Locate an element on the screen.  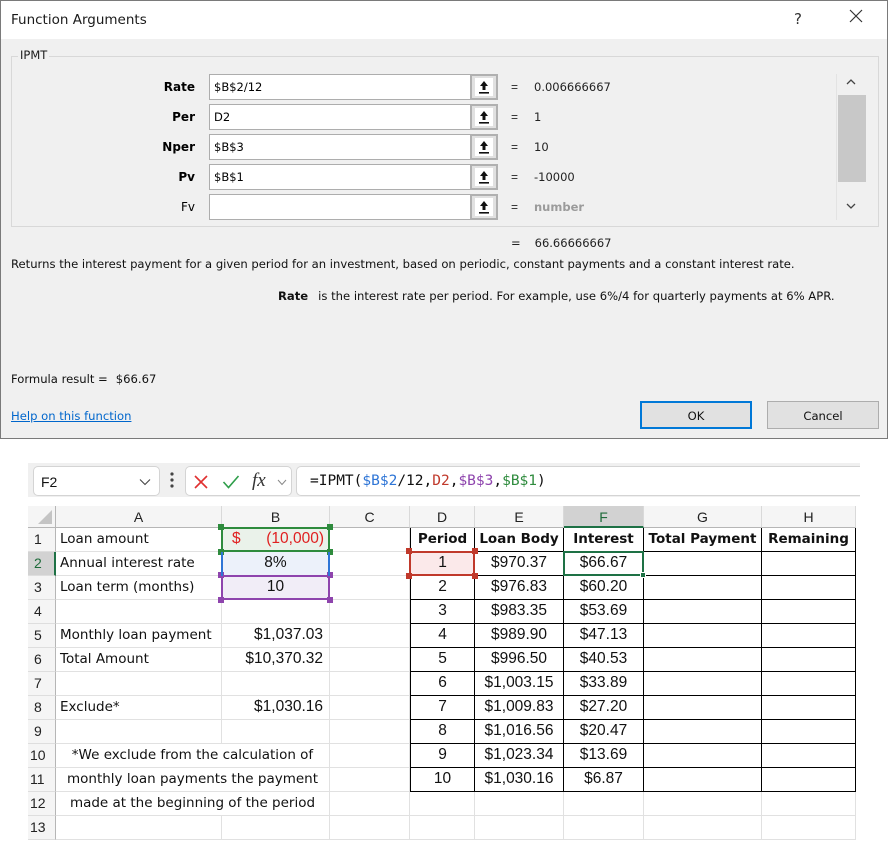
help-on-function-link: Help on this function is located at coordinates (71, 416).